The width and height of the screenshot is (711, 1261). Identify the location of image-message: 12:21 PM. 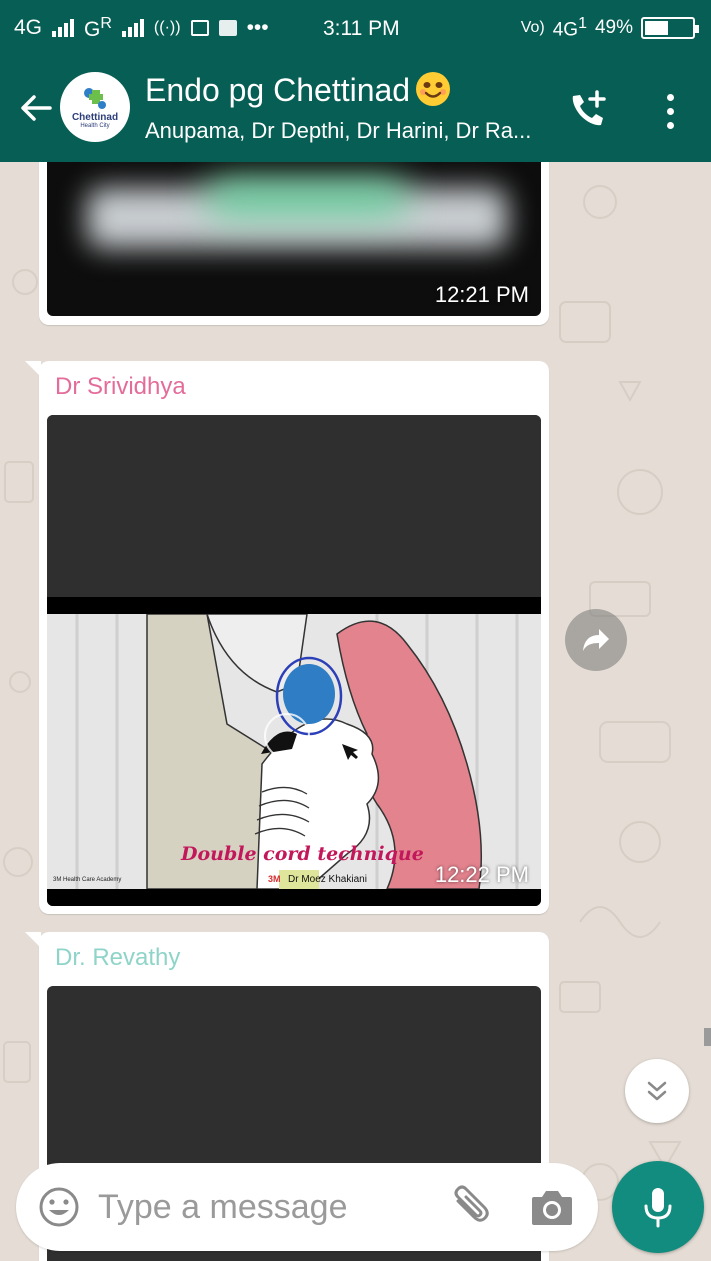
(294, 243).